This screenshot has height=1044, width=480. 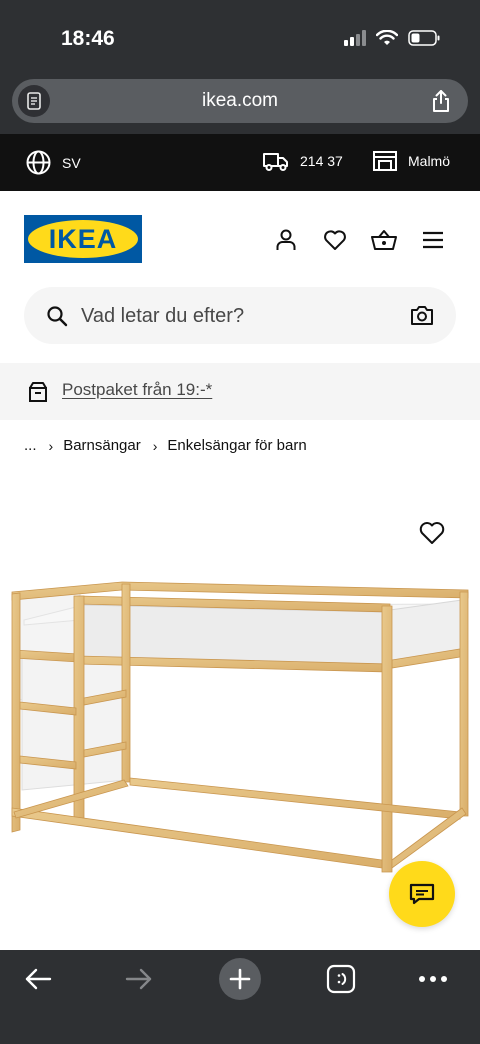 What do you see at coordinates (432, 533) in the screenshot?
I see `add-to-favorites-heart-icon` at bounding box center [432, 533].